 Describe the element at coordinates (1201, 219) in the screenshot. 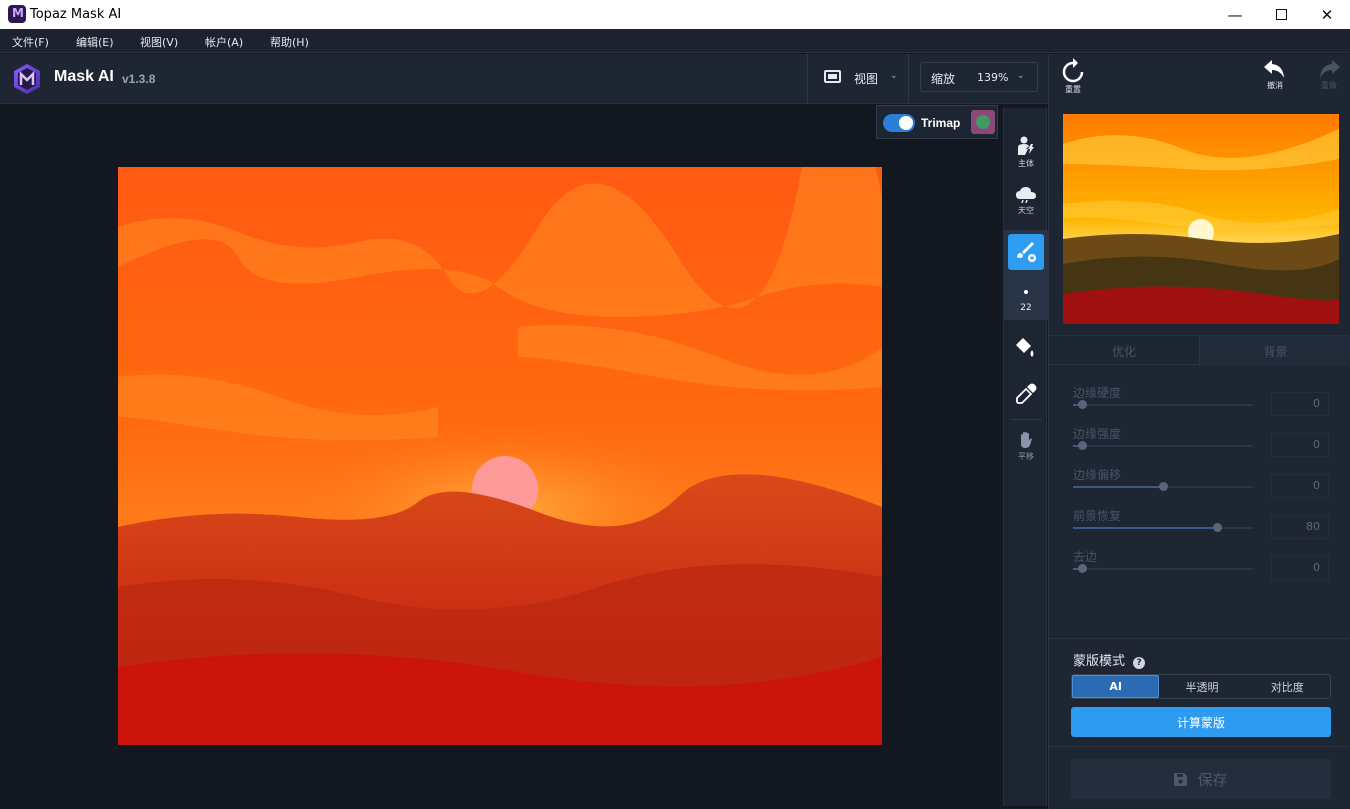

I see `preview-thumbnail` at that location.